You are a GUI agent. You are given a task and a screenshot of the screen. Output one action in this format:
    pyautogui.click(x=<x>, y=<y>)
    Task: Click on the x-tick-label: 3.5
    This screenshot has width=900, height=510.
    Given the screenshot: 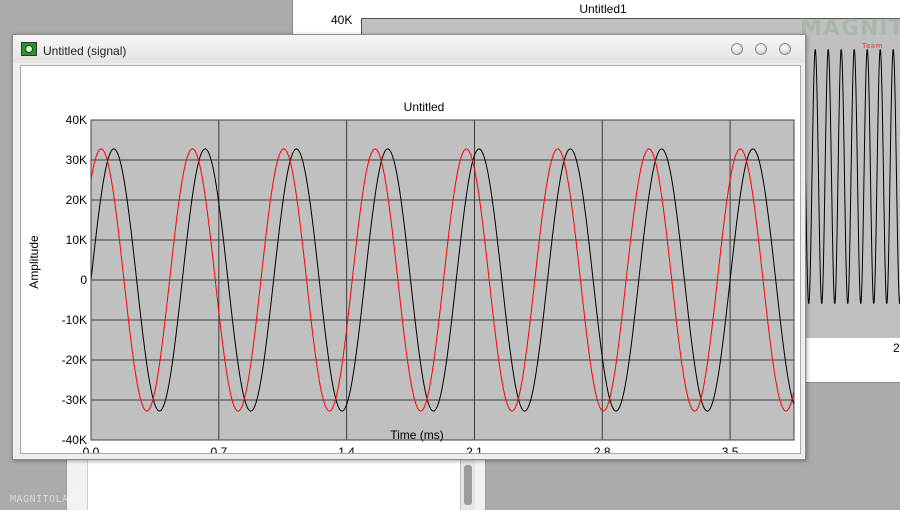 What is the action you would take?
    pyautogui.click(x=730, y=449)
    